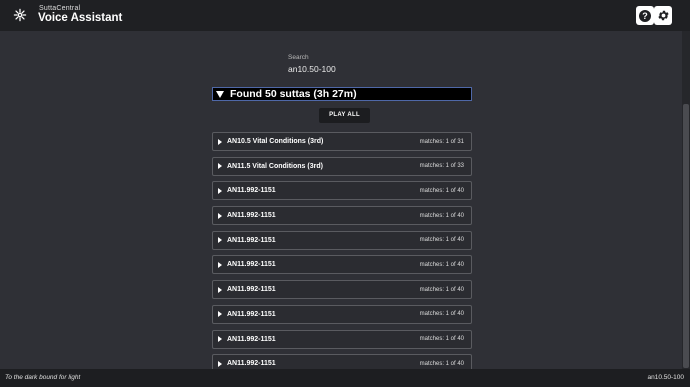  What do you see at coordinates (441, 141) in the screenshot?
I see `match-count: matches: 1 of 31` at bounding box center [441, 141].